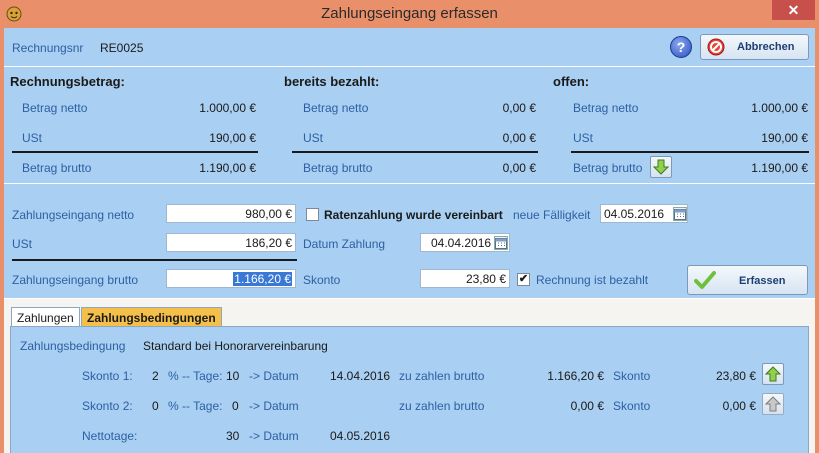 This screenshot has height=453, width=819. What do you see at coordinates (519, 168) in the screenshot?
I see `col2-brutto-value: 0,00 €` at bounding box center [519, 168].